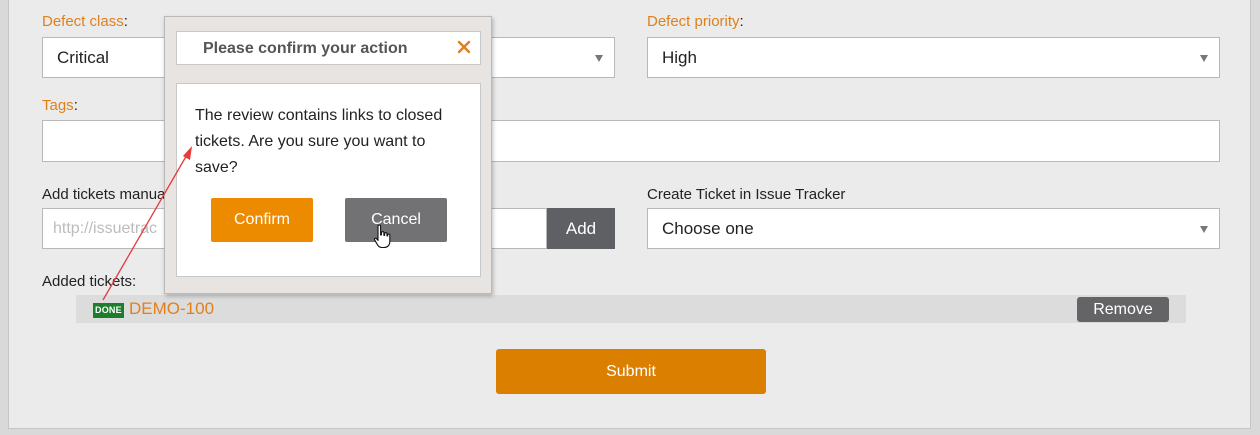 Image resolution: width=1260 pixels, height=435 pixels. What do you see at coordinates (305, 48) in the screenshot?
I see `dialog-title: Please confirm your action` at bounding box center [305, 48].